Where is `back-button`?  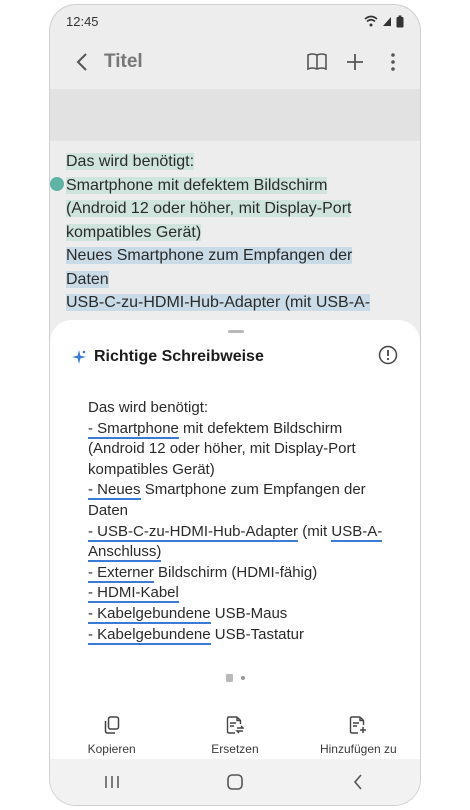
back-button is located at coordinates (82, 62).